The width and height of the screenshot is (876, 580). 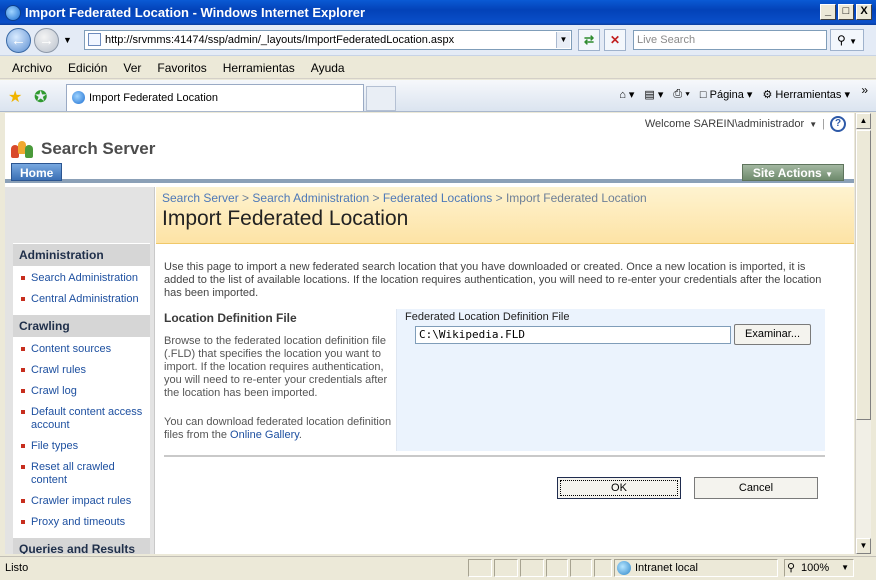 What do you see at coordinates (259, 68) in the screenshot?
I see `menu-tools: Herramientas` at bounding box center [259, 68].